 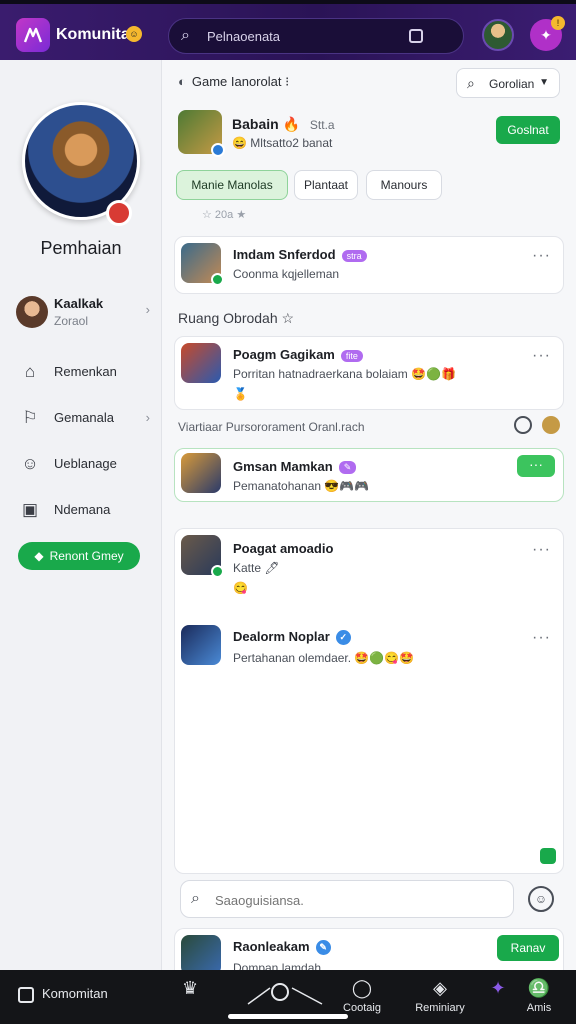 What do you see at coordinates (182, 81) in the screenshot?
I see `controller-icon: ◐` at bounding box center [182, 81].